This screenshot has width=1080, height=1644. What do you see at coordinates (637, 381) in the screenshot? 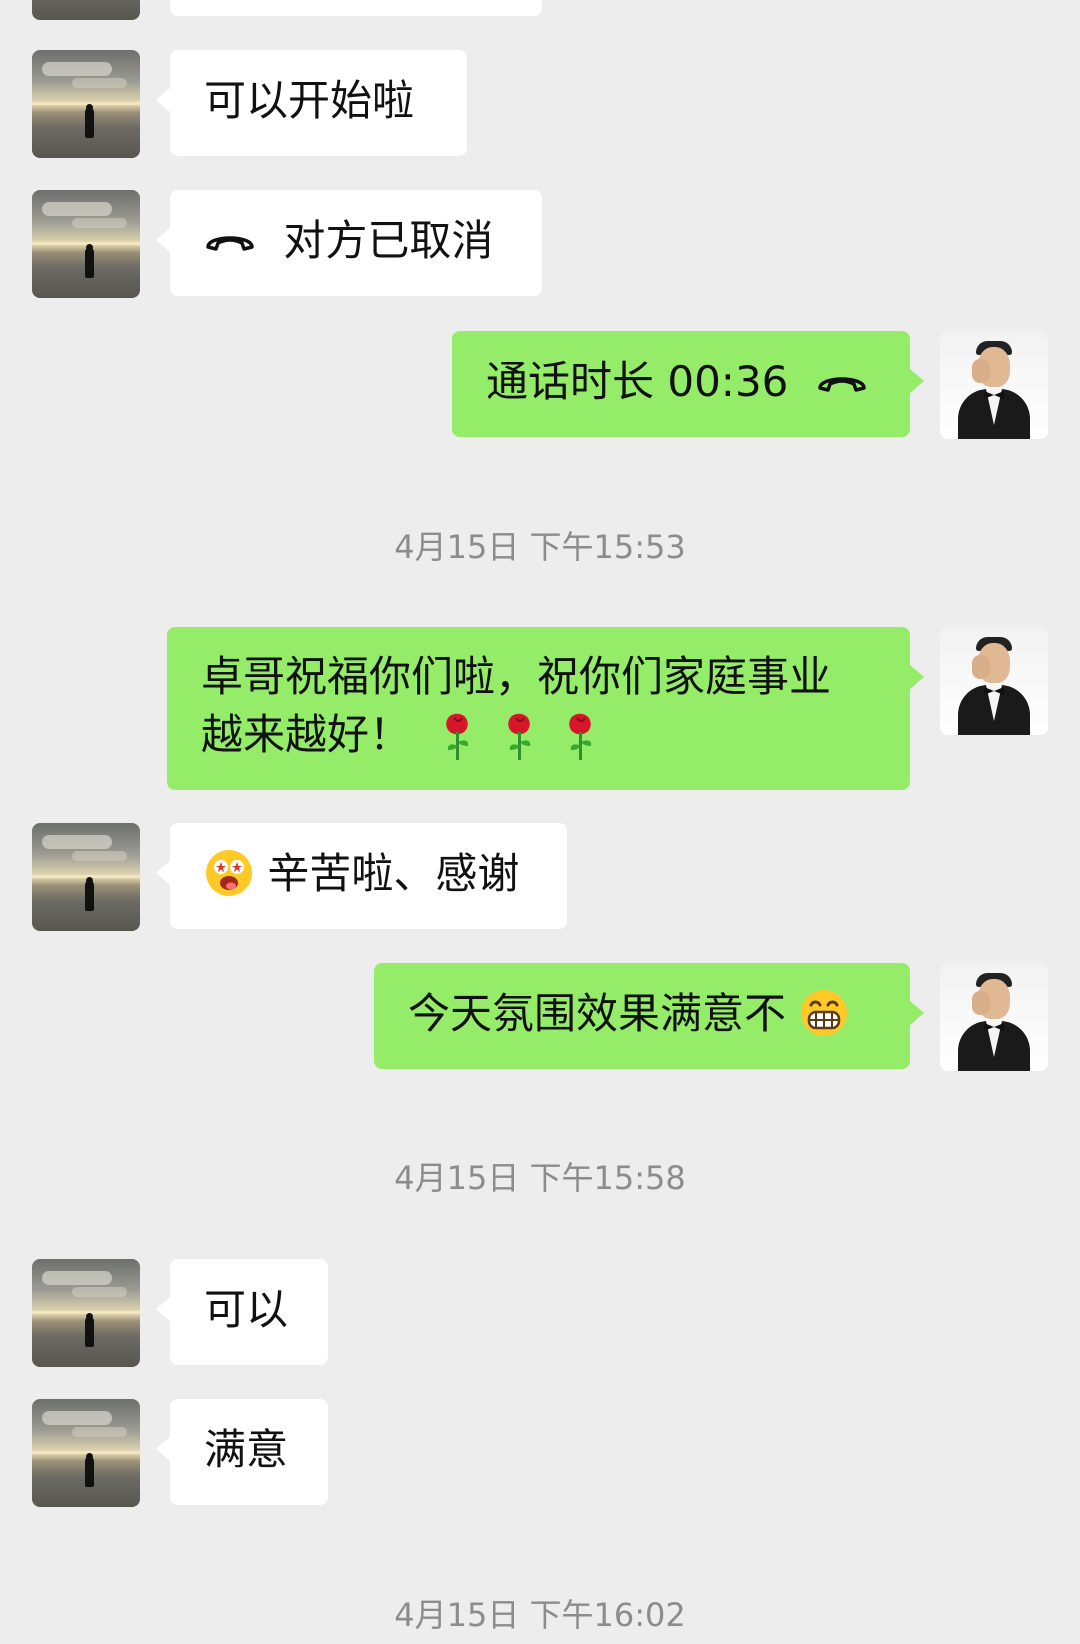
I see `message-text: 通话时长 00:36` at bounding box center [637, 381].